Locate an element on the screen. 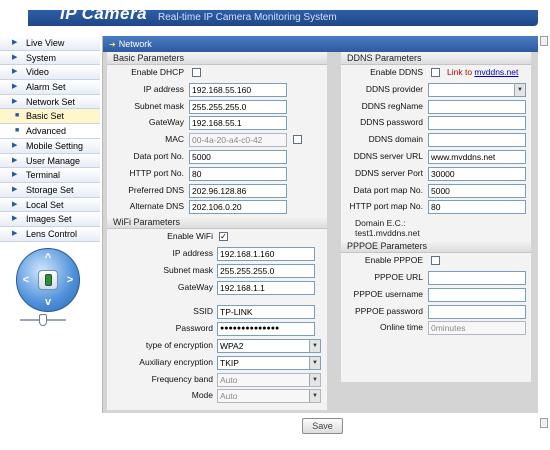  row-ddns-server-url: DDNS server URL www.mvddns.net is located at coordinates (436, 157).